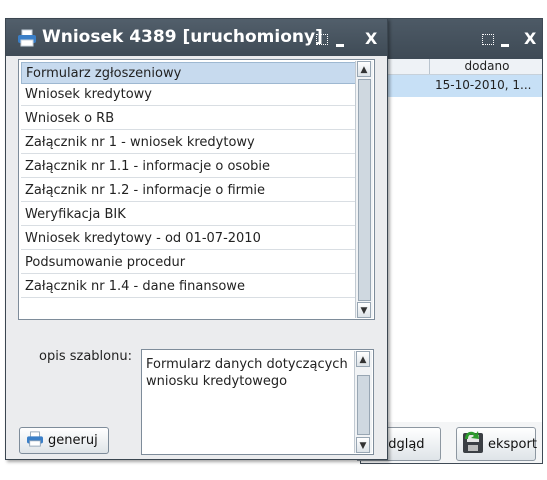 This screenshot has width=547, height=480. I want to click on description-scrollbar: ▲ ▼, so click(363, 402).